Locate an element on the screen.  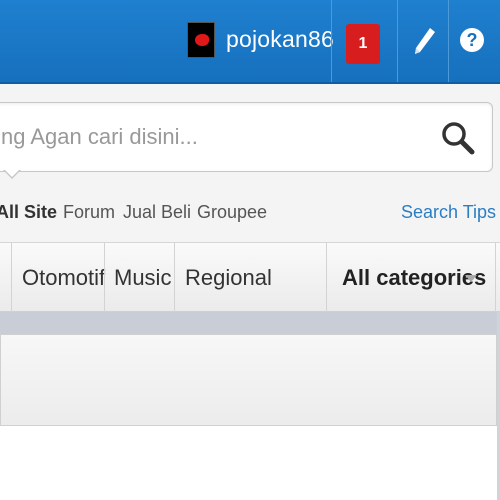
scope-pointer is located at coordinates (12, 174).